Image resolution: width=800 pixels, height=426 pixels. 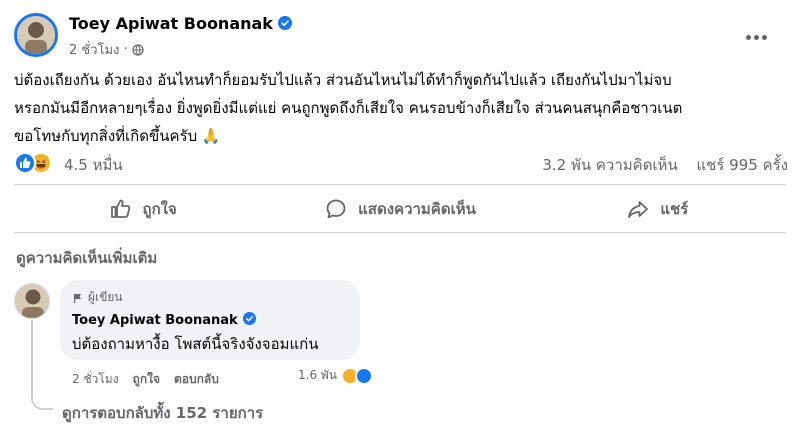 I want to click on post-meta: 2 ชั่วโมง ·, so click(x=106, y=49).